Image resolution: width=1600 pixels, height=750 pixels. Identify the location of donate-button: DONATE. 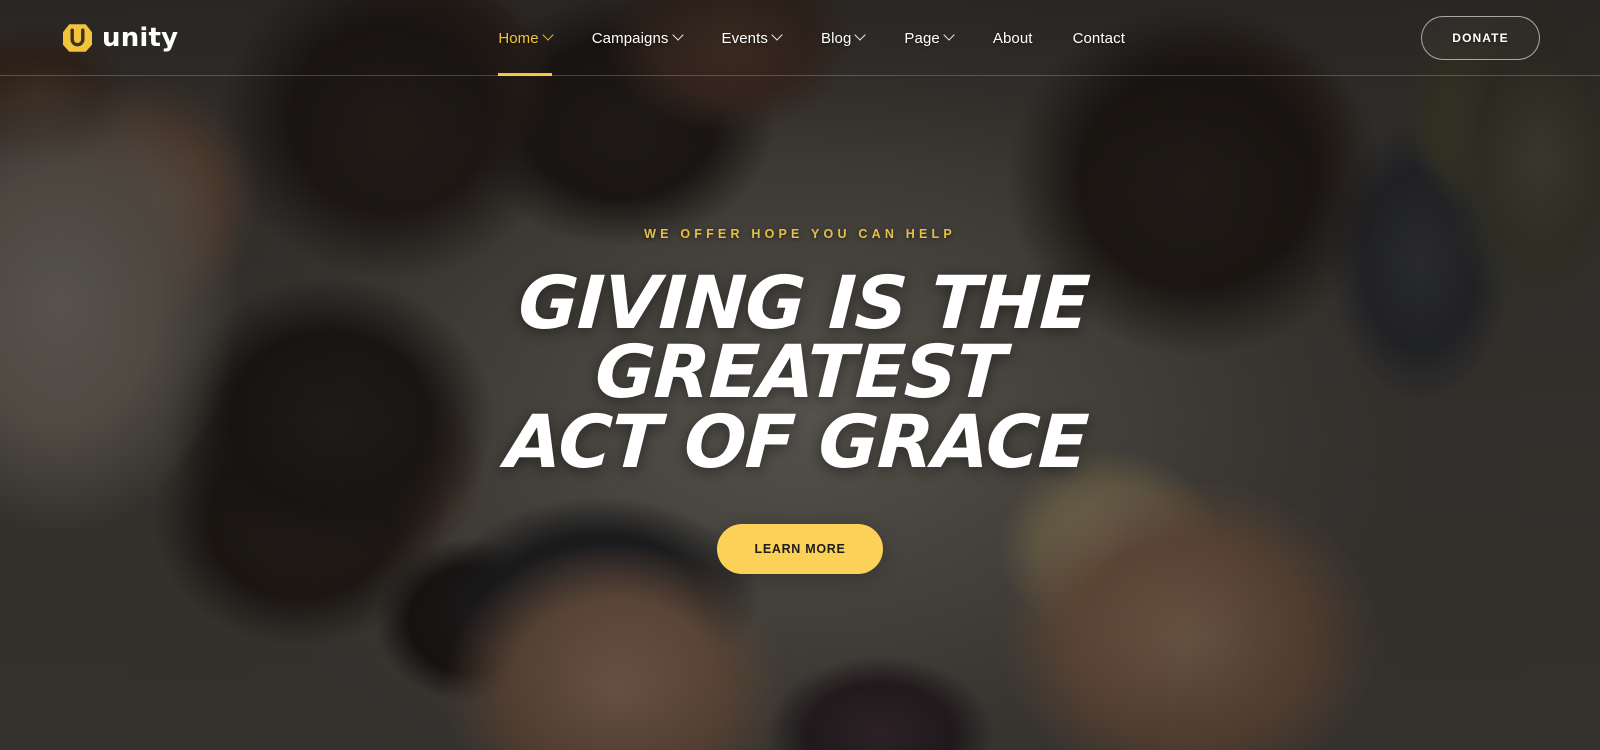
(1480, 38).